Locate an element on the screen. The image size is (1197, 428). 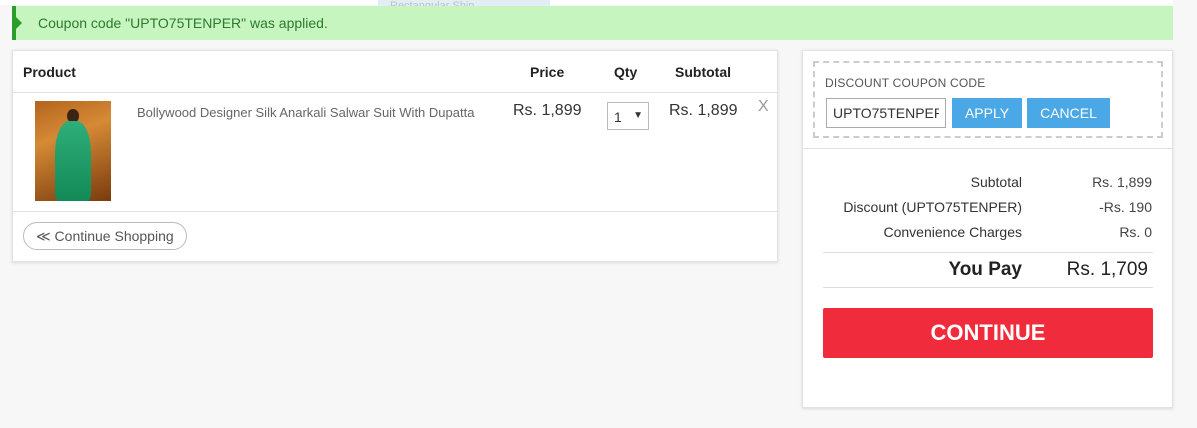
header-price: Price is located at coordinates (547, 72).